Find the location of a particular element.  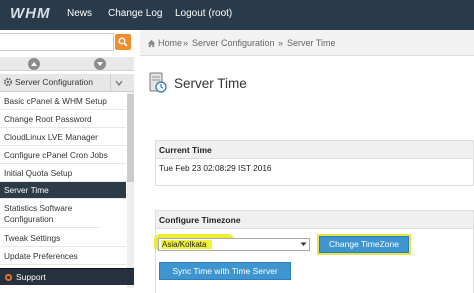

change-timezone-button: Change TimeZone is located at coordinates (364, 244).